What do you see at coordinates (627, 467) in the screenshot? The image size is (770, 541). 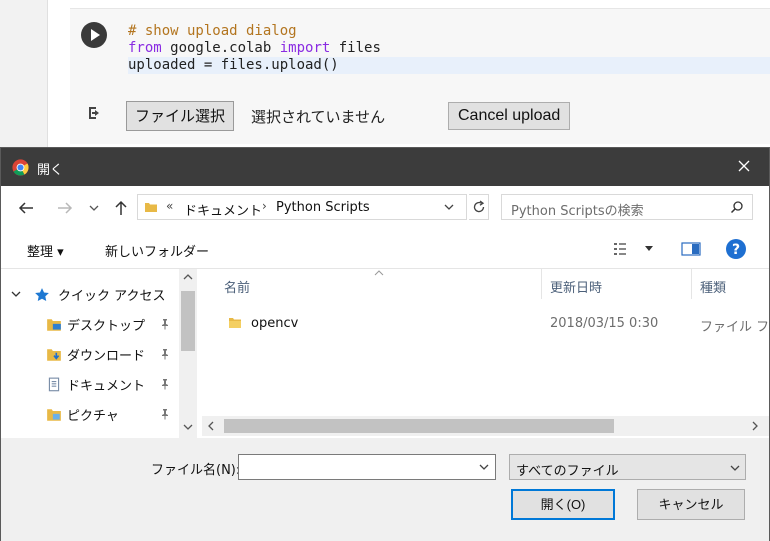 I see `file-type-select: すべてのファイル` at bounding box center [627, 467].